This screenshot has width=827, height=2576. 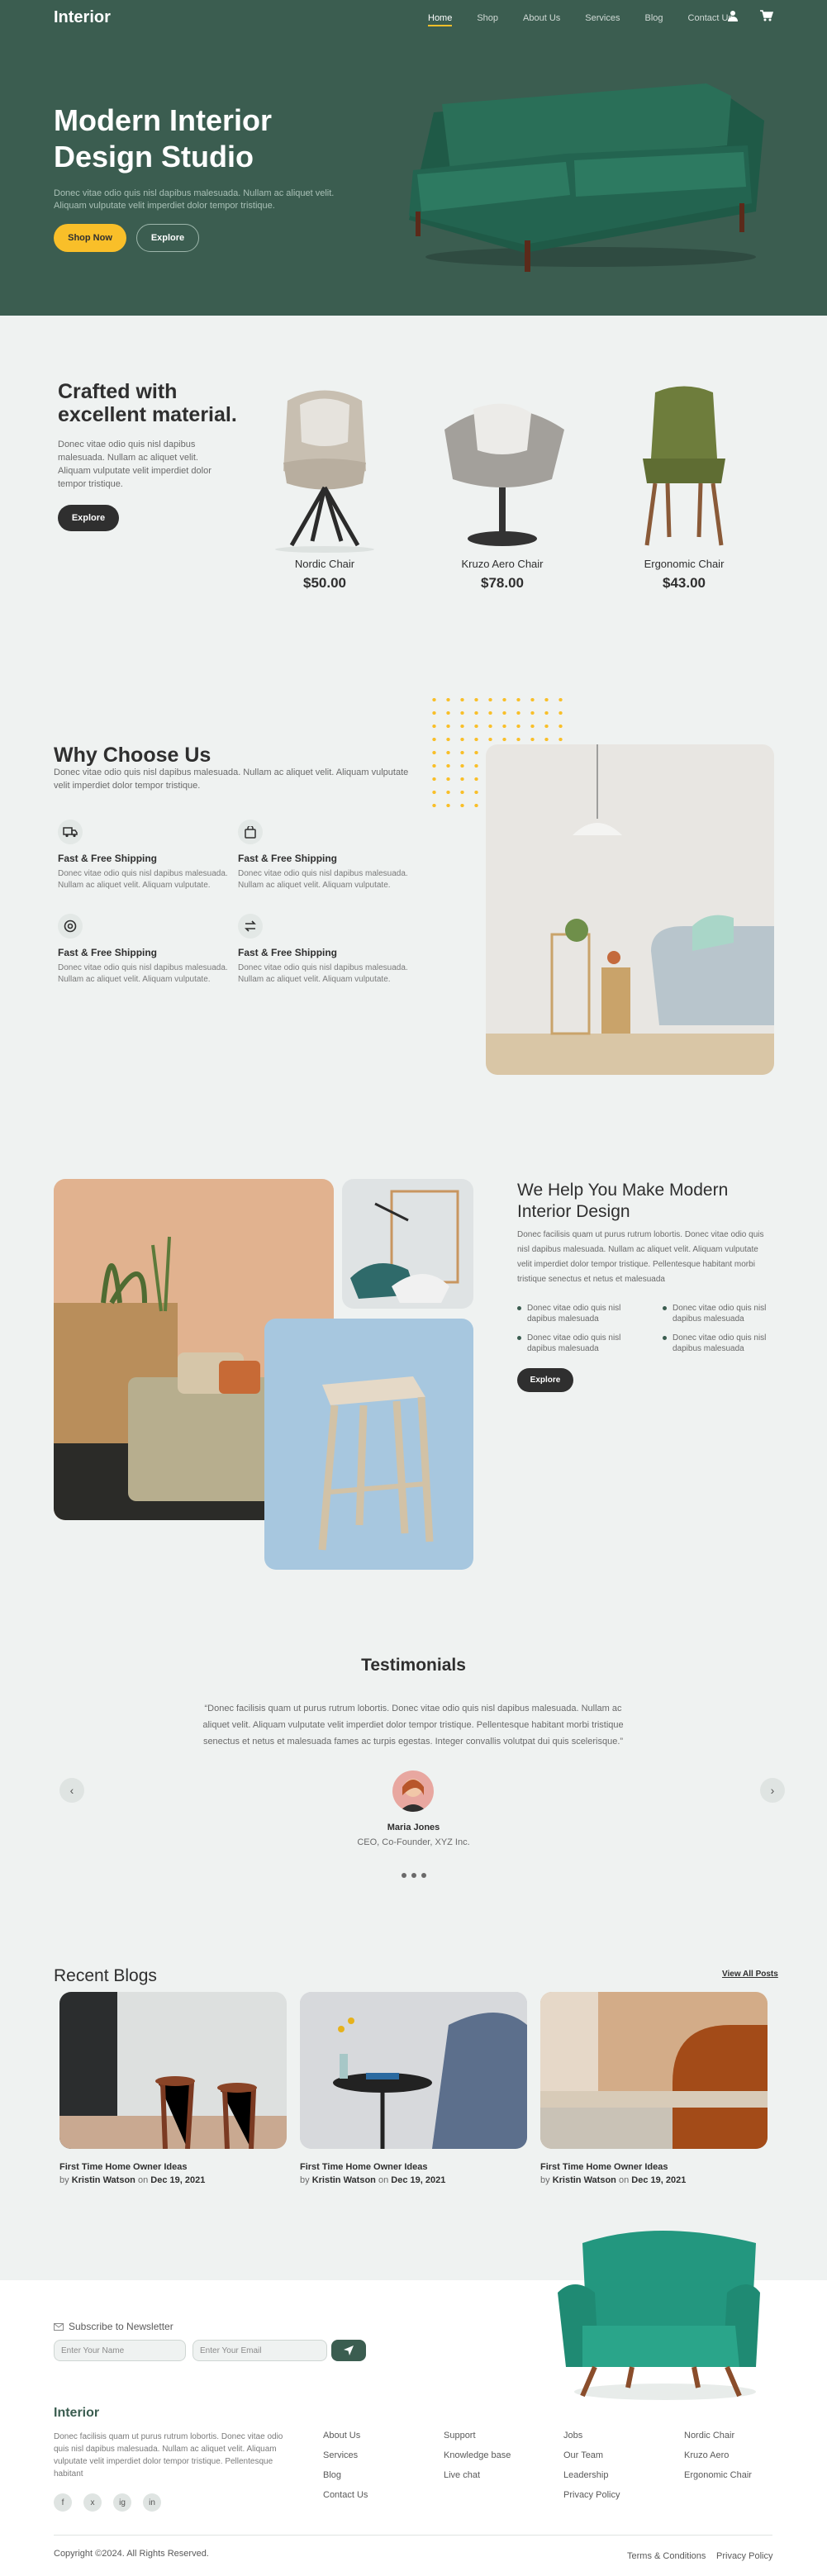 I want to click on footer-link: Nordic Chair, so click(x=718, y=2435).